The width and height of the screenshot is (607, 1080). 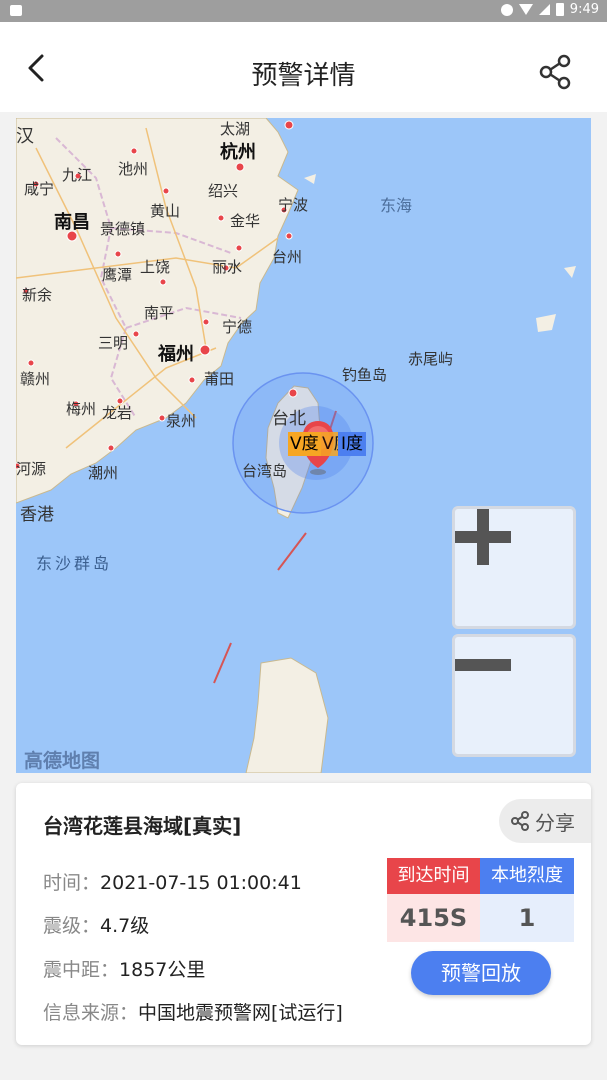 What do you see at coordinates (240, 1013) in the screenshot?
I see `source-value: 中国地震预警网[试运行]` at bounding box center [240, 1013].